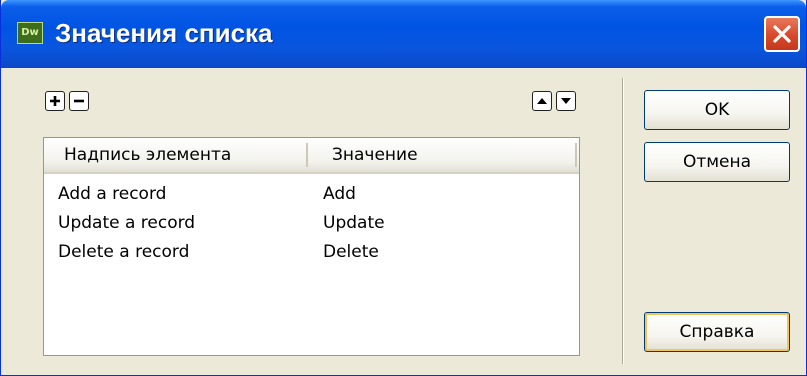 Image resolution: width=807 pixels, height=376 pixels. What do you see at coordinates (717, 162) in the screenshot?
I see `cancel-button: Отмена` at bounding box center [717, 162].